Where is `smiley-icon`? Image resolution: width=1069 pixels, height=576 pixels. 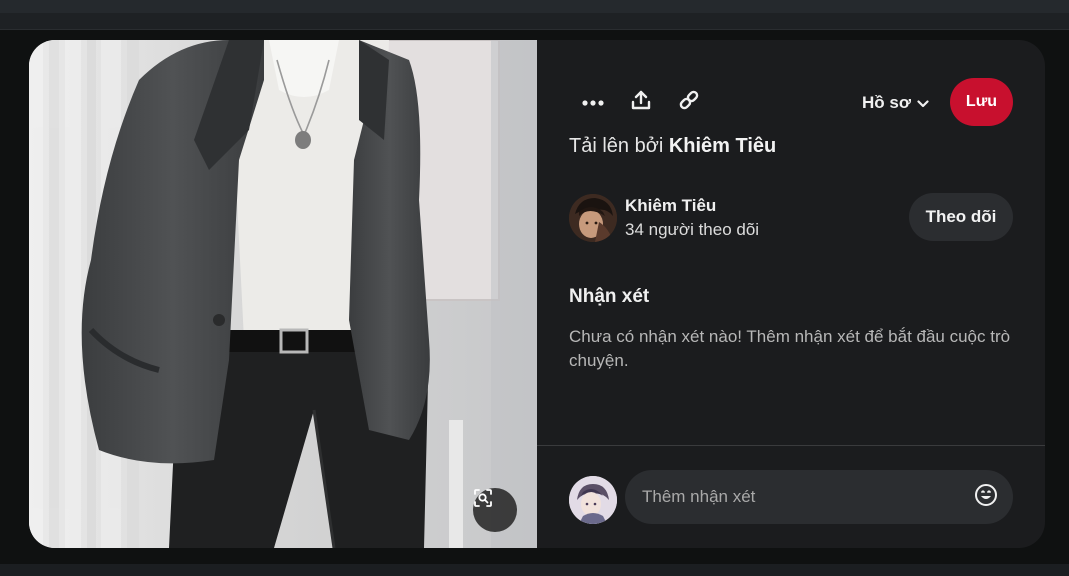
smiley-icon is located at coordinates (986, 497).